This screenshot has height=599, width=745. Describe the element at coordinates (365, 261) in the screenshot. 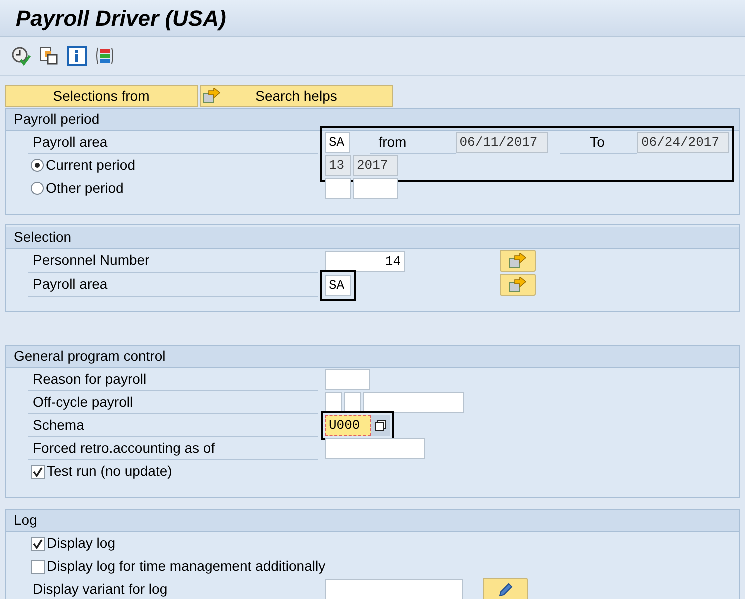

I see `input-field: 14` at that location.